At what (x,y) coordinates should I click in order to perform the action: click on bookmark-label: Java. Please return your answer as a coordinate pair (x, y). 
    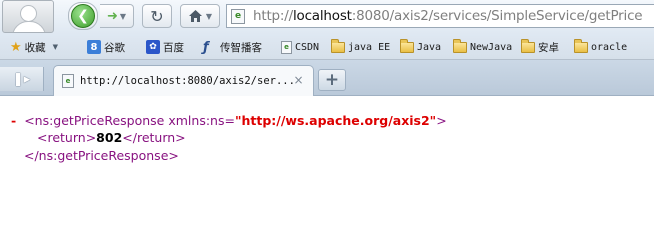
    Looking at the image, I should click on (429, 47).